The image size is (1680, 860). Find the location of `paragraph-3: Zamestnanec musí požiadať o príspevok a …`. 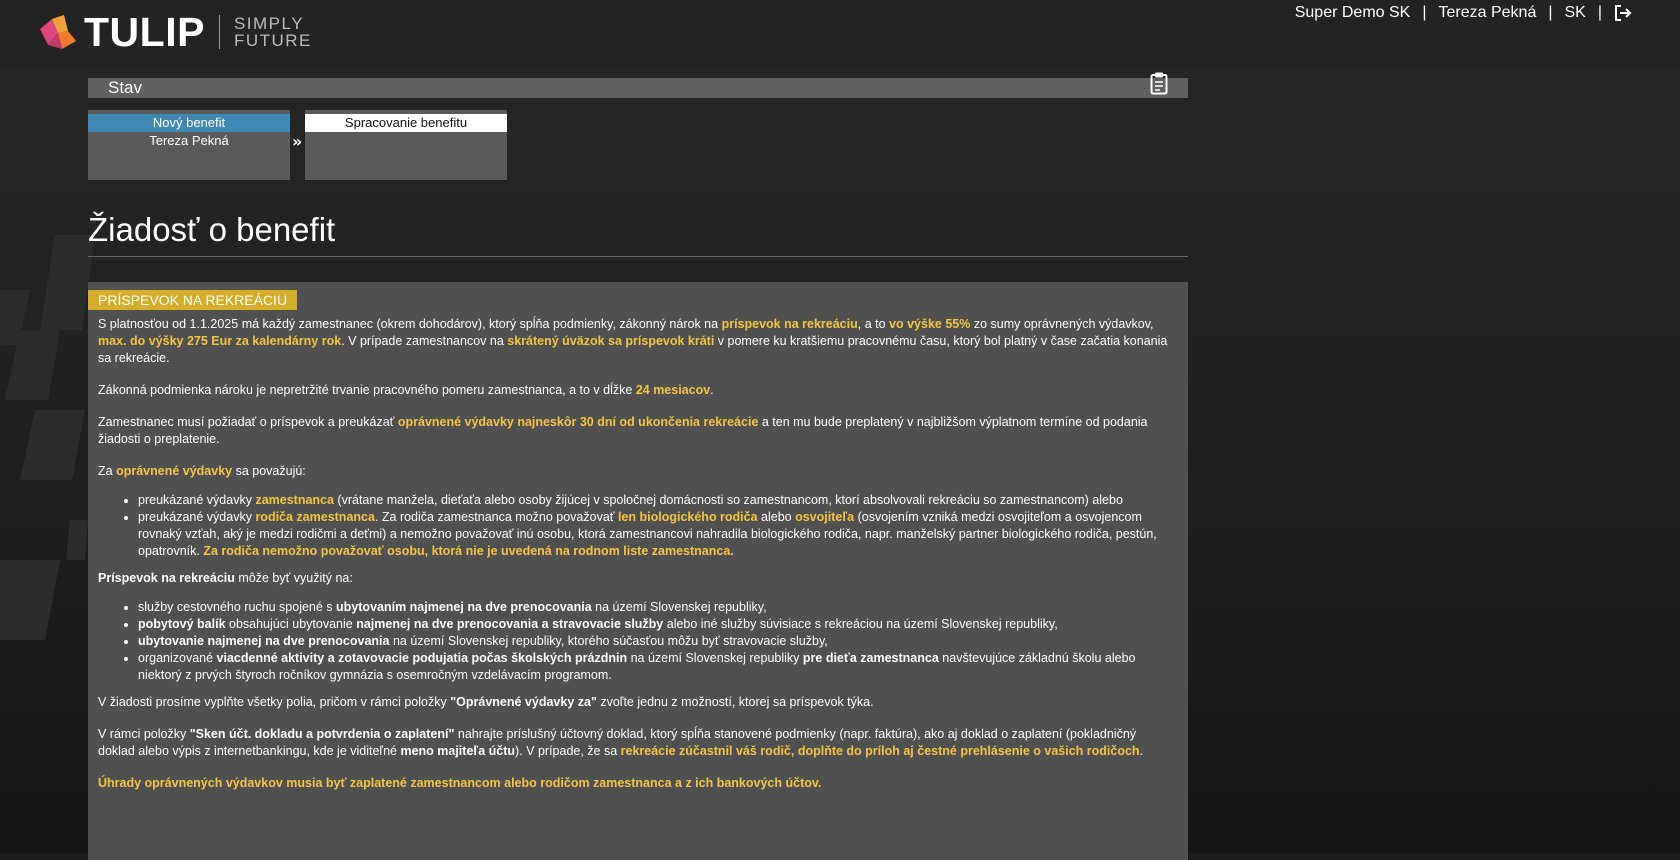

paragraph-3: Zamestnanec musí požiadať o príspevok a … is located at coordinates (623, 430).